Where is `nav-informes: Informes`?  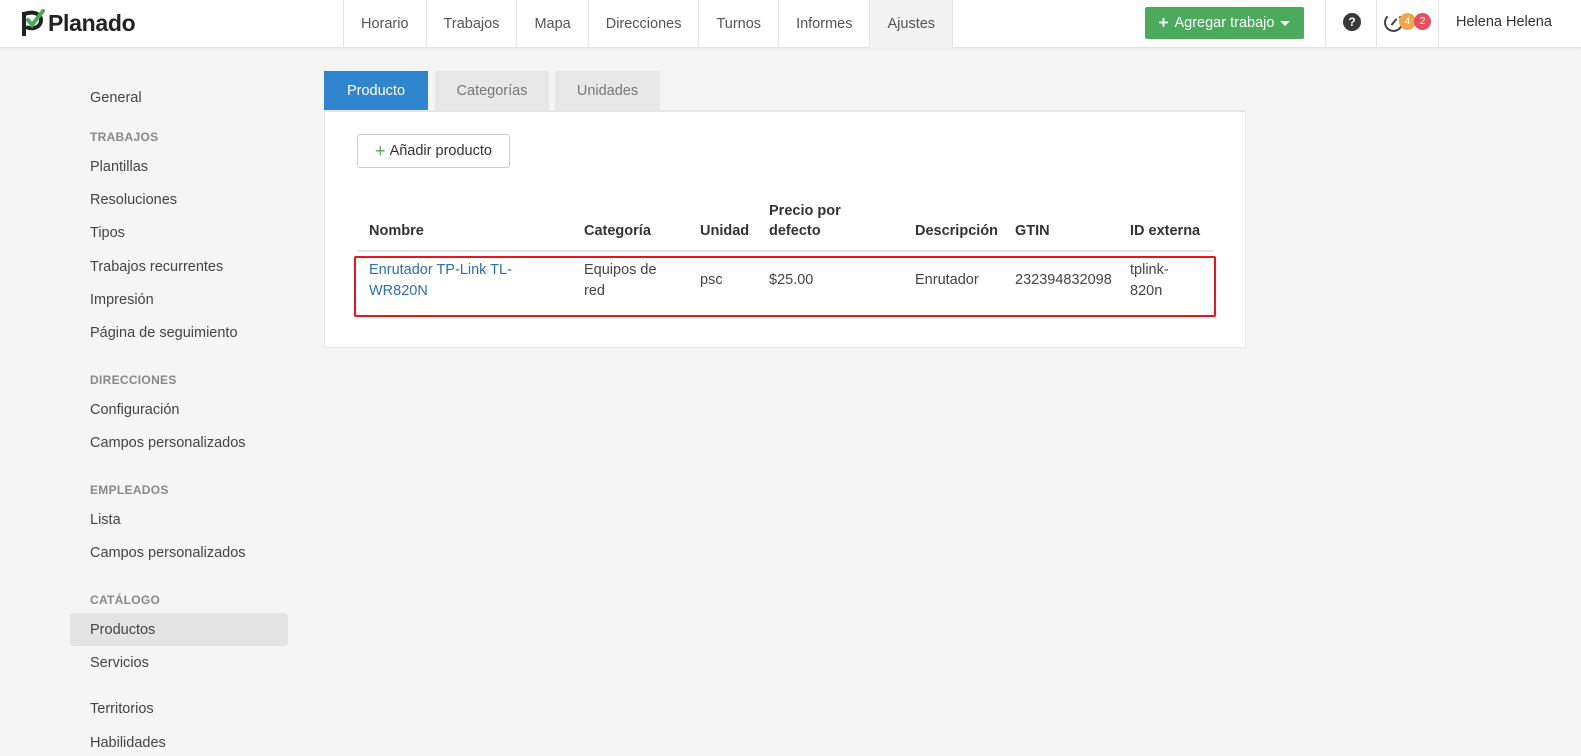
nav-informes: Informes is located at coordinates (825, 24).